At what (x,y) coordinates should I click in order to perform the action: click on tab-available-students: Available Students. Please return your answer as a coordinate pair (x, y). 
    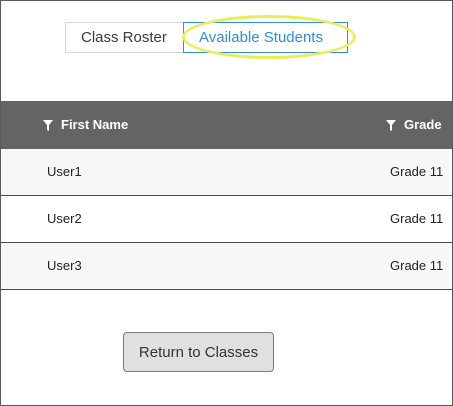
    Looking at the image, I should click on (265, 37).